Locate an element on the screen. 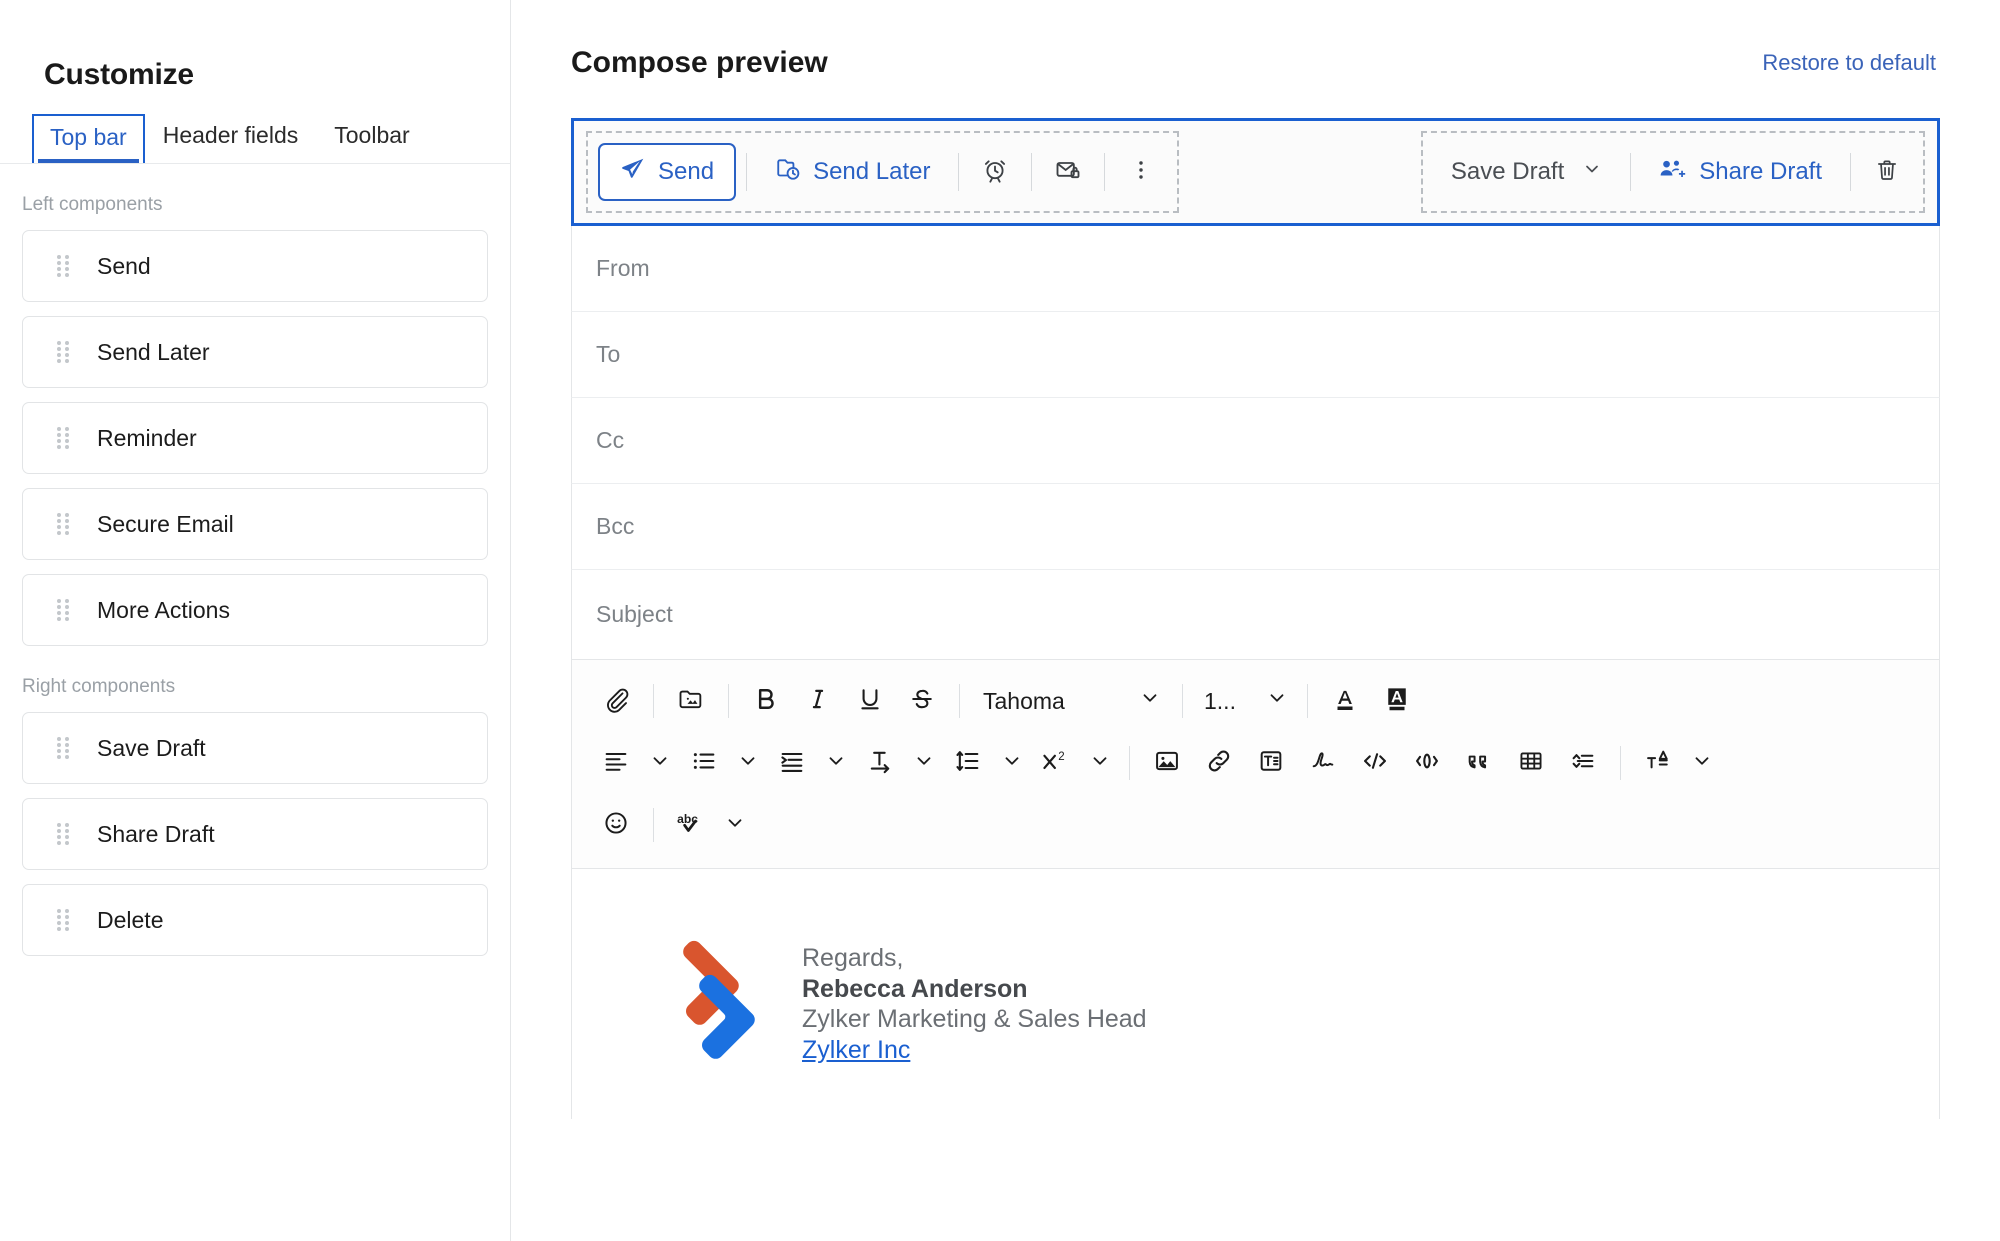 The height and width of the screenshot is (1241, 2000). share-draft-icon is located at coordinates (1673, 172).